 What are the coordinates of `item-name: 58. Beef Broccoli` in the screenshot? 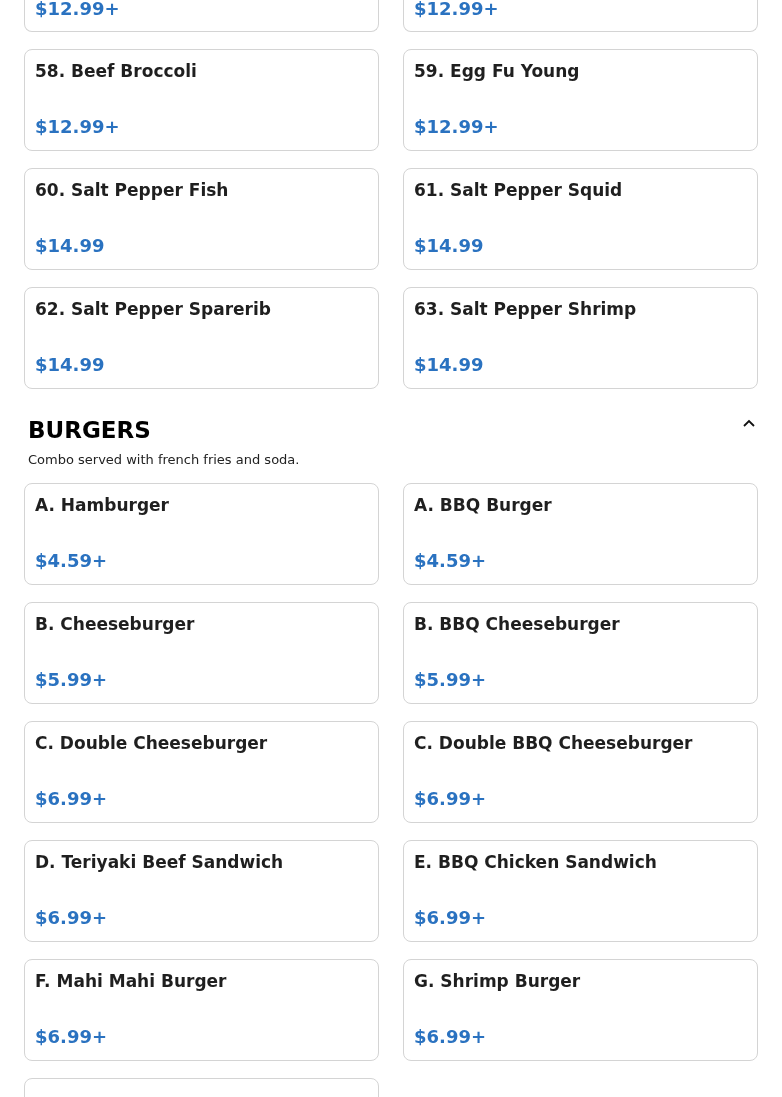 It's located at (116, 71).